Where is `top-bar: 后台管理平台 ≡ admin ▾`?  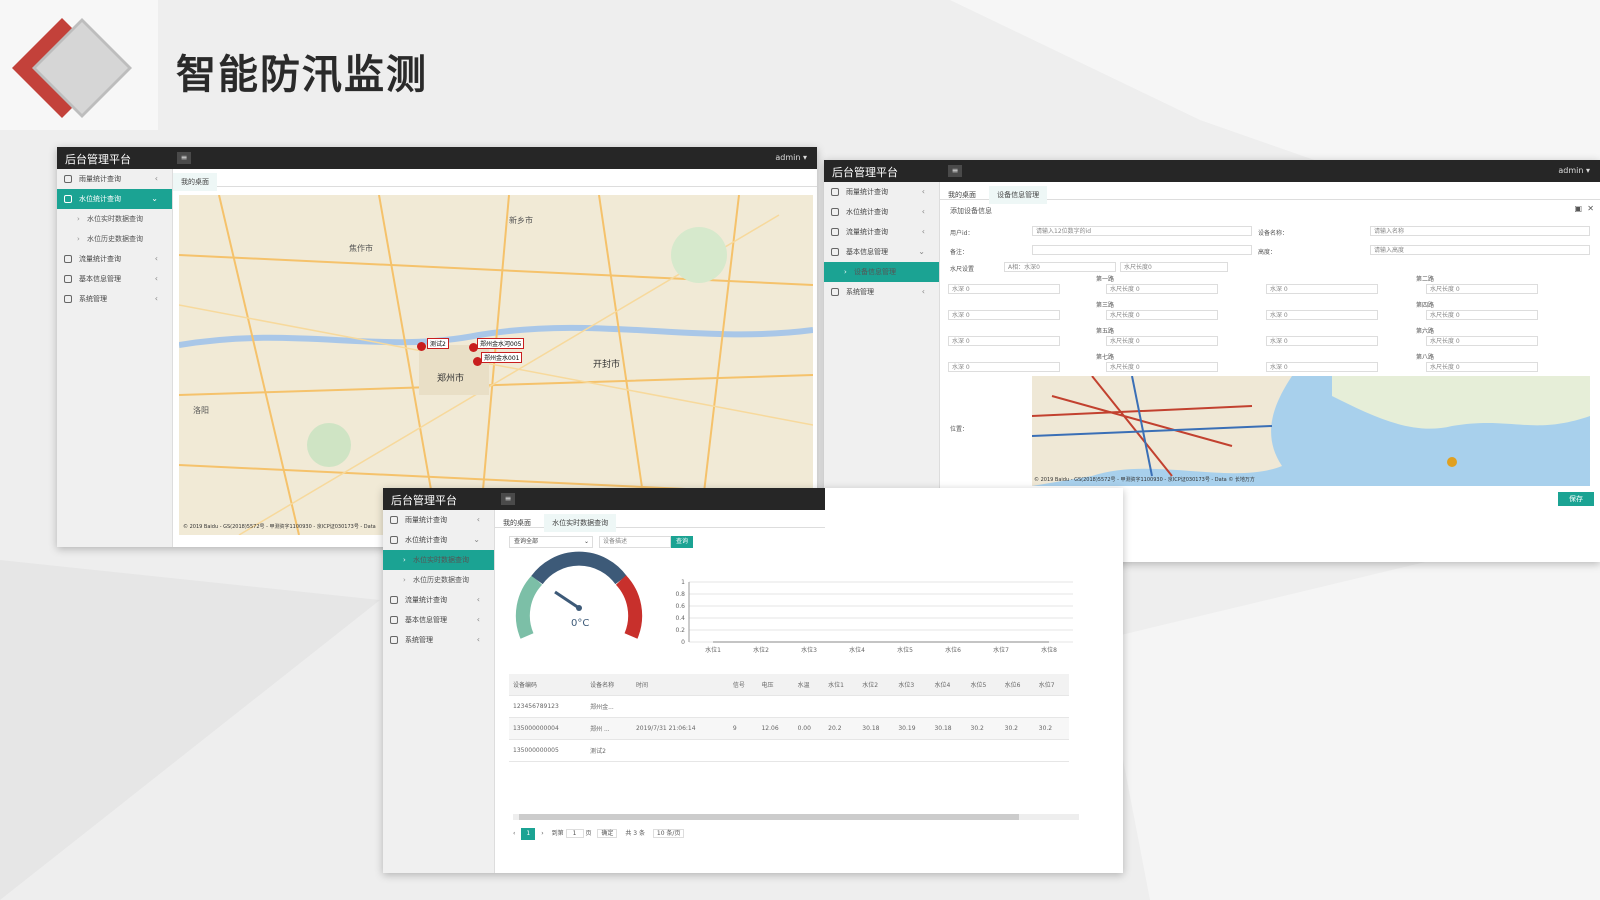 top-bar: 后台管理平台 ≡ admin ▾ is located at coordinates (437, 158).